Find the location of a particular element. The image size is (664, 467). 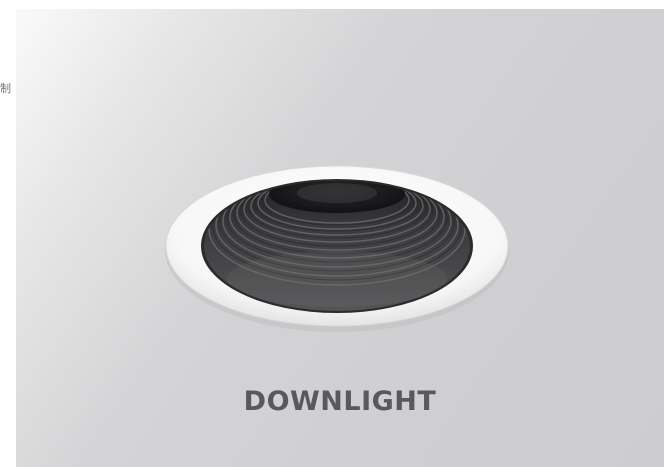

product-title: DOWNLIGHT is located at coordinates (340, 401).